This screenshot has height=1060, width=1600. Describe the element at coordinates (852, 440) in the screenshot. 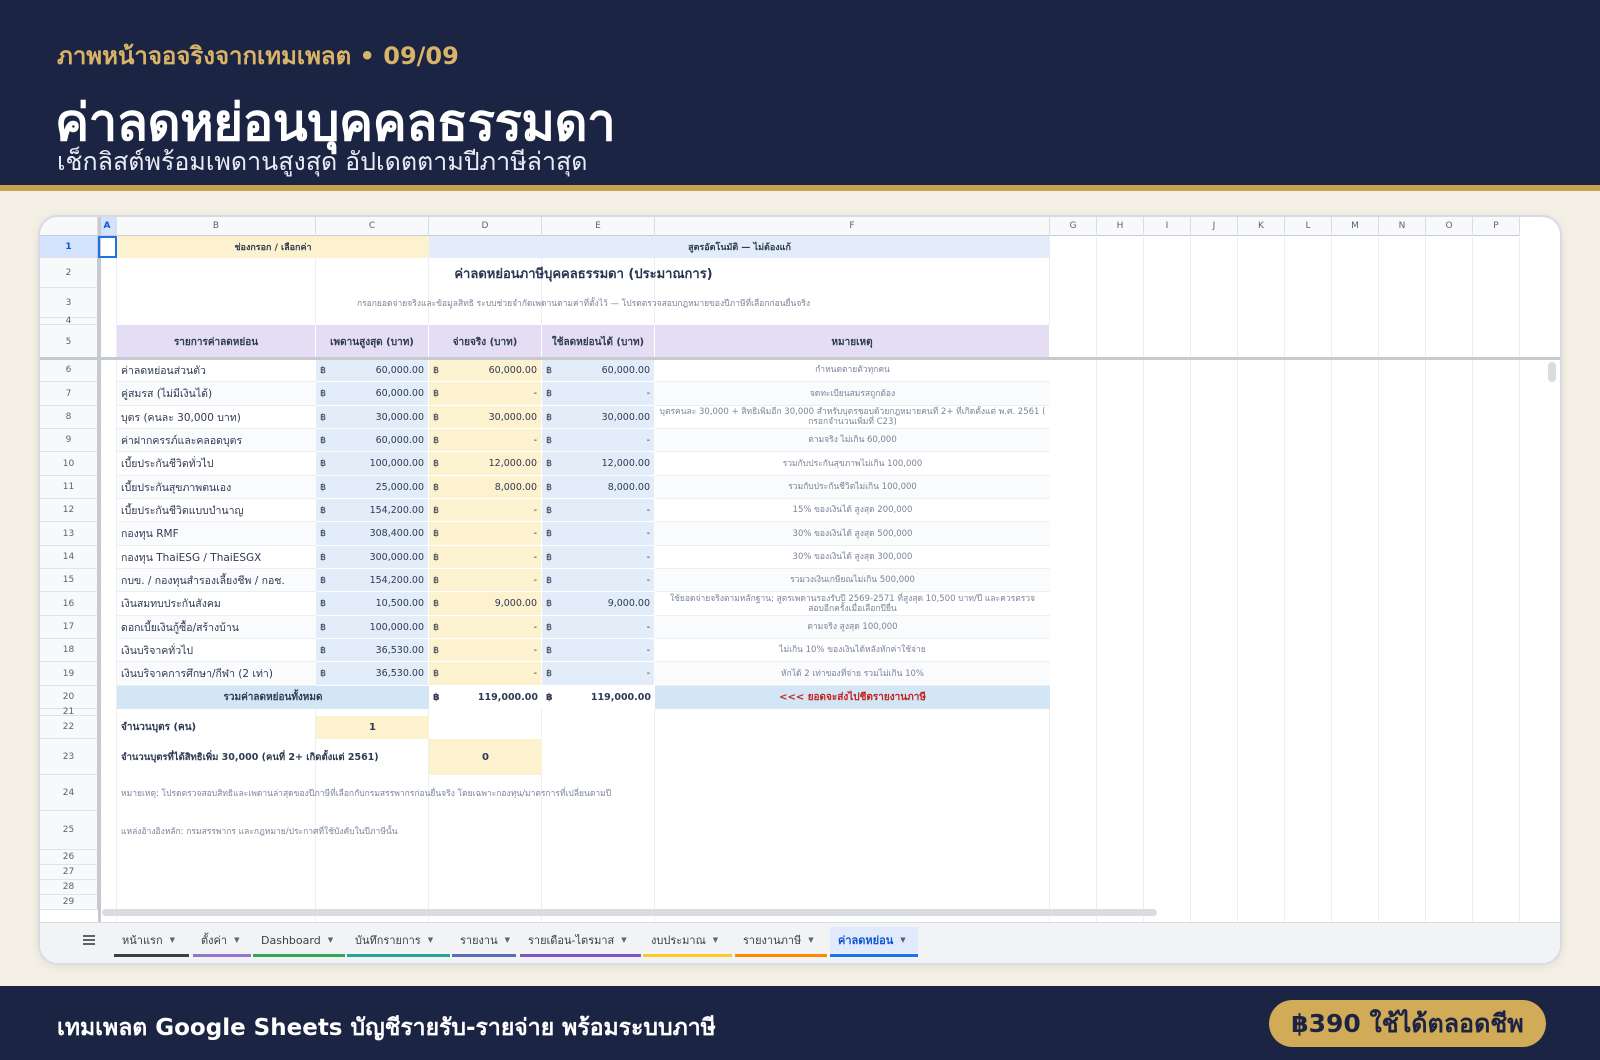

I see `note-cell-9: ตามจริง ไม่เกิน 60,000` at that location.